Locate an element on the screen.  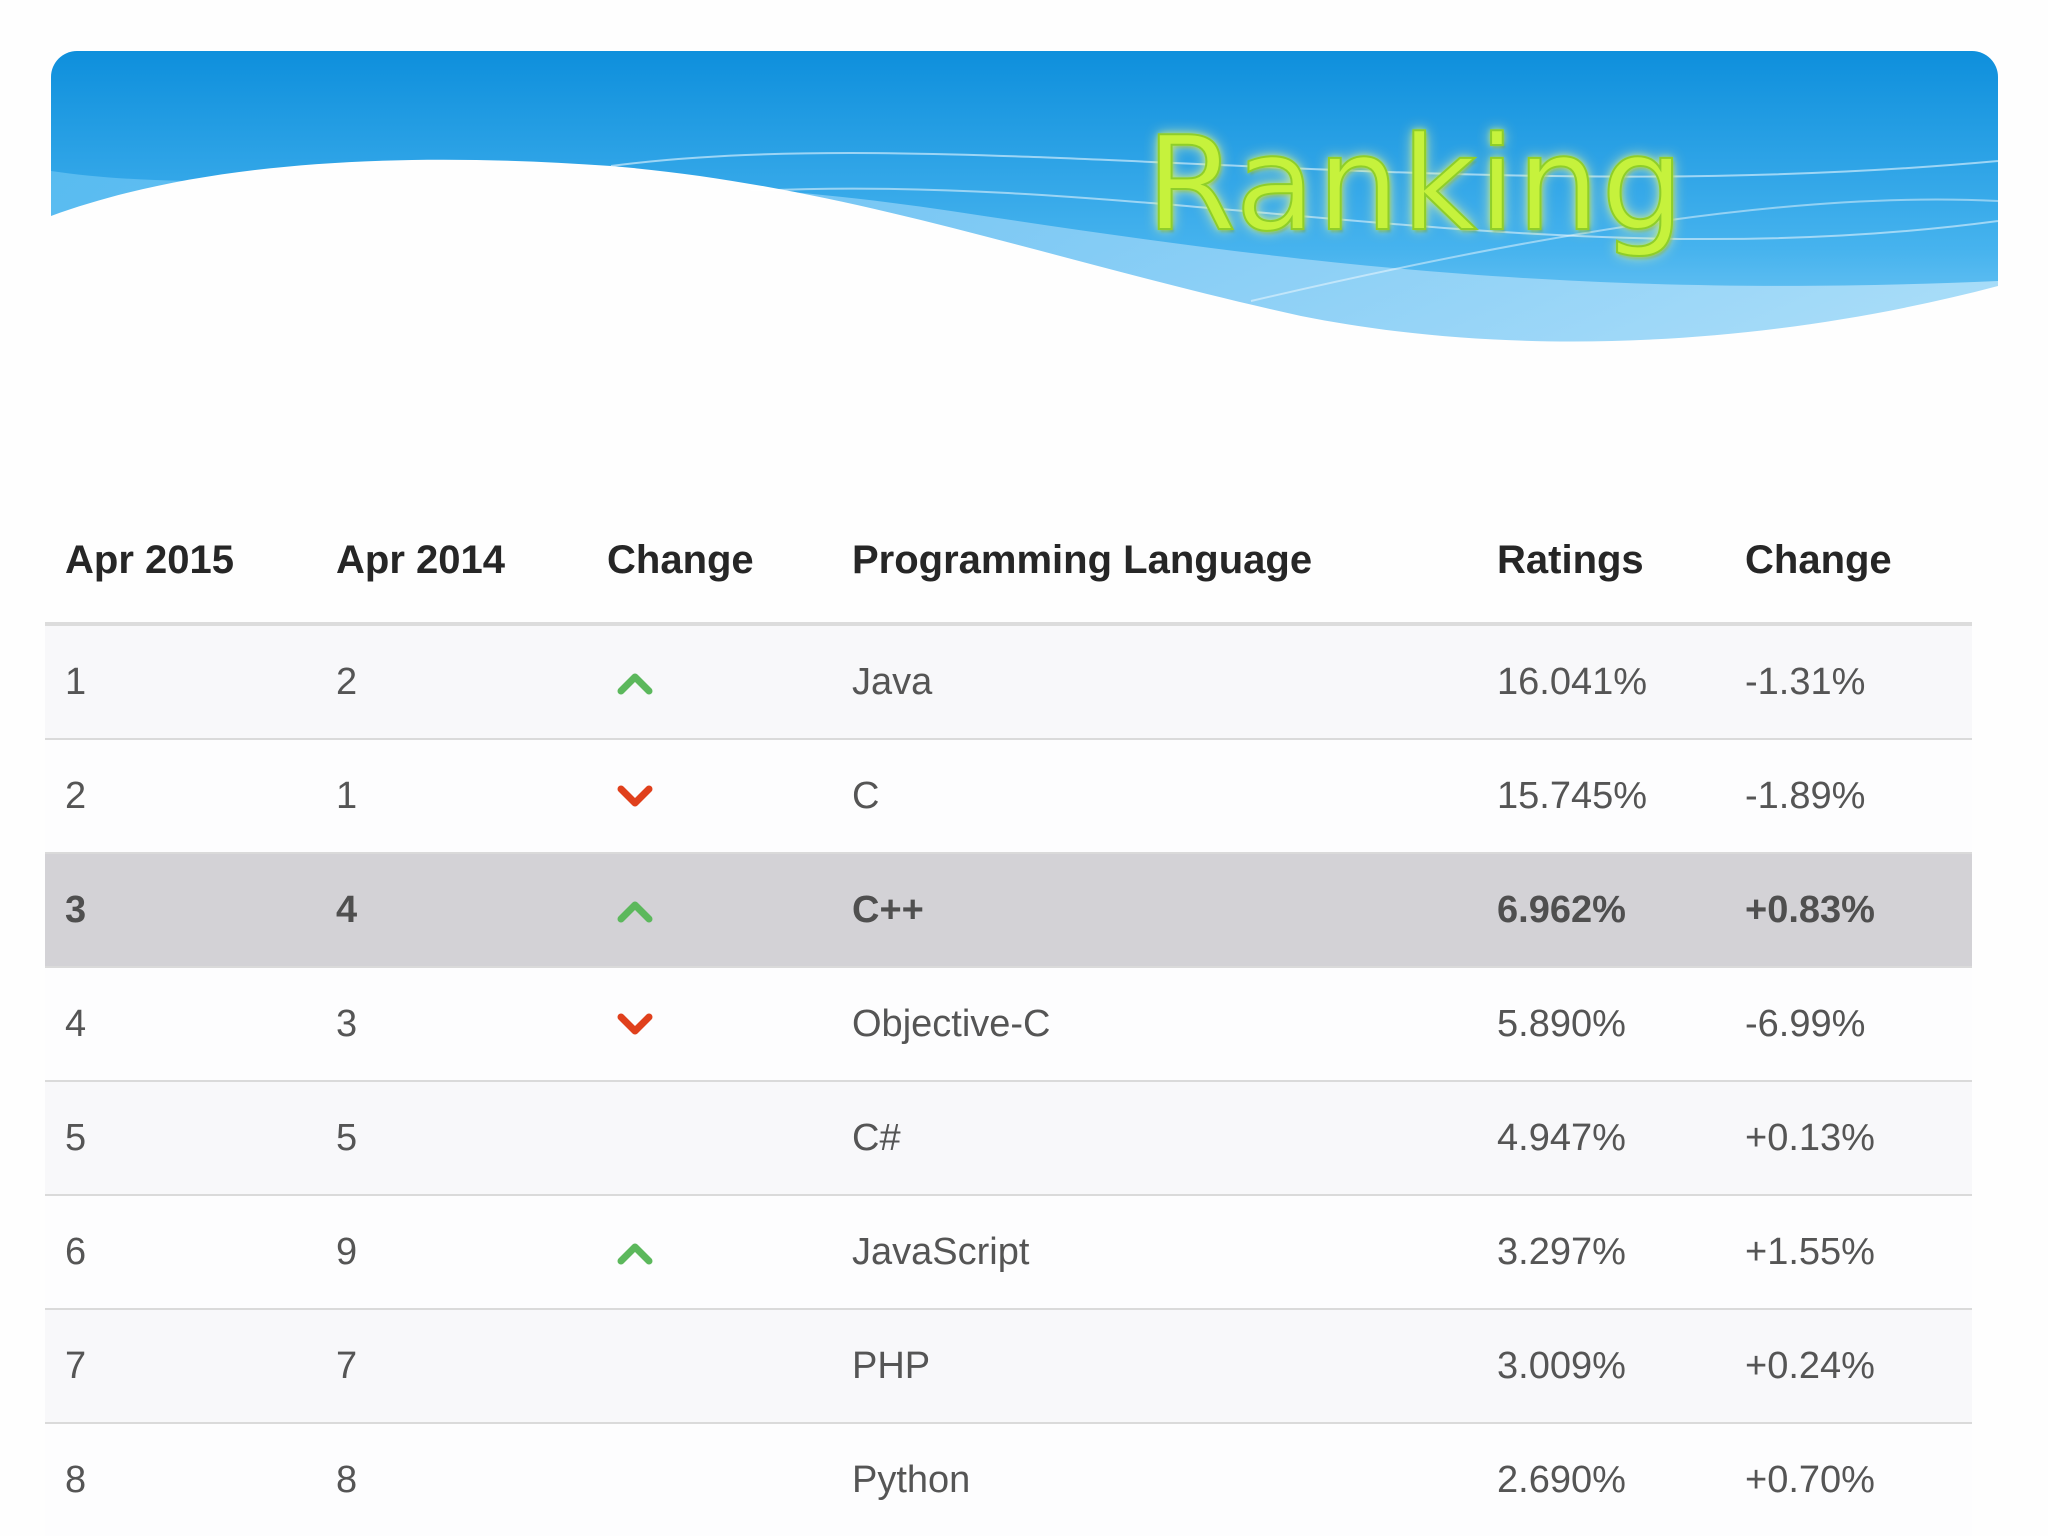
rating-change-cell: +0.24% is located at coordinates (1848, 1366).